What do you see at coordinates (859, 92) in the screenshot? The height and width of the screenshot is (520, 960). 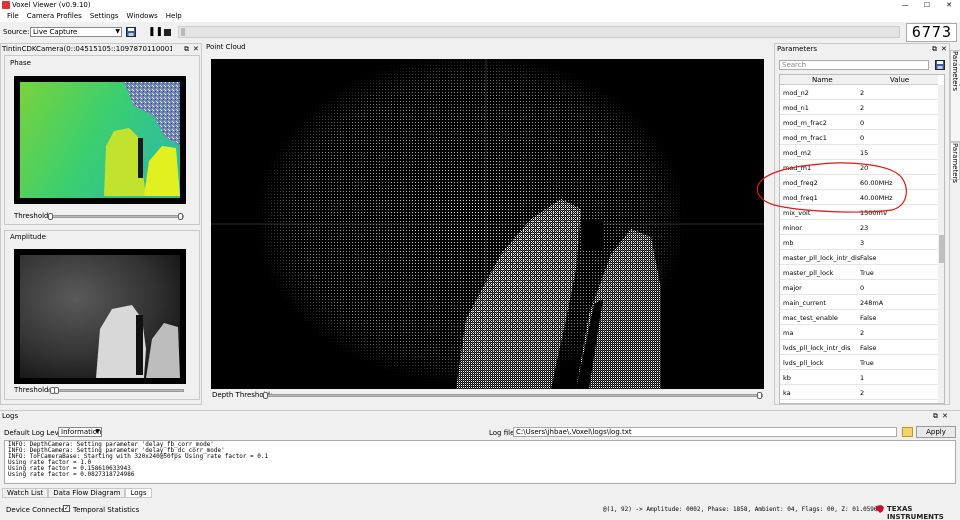 I see `table-row: mod_n2 2` at bounding box center [859, 92].